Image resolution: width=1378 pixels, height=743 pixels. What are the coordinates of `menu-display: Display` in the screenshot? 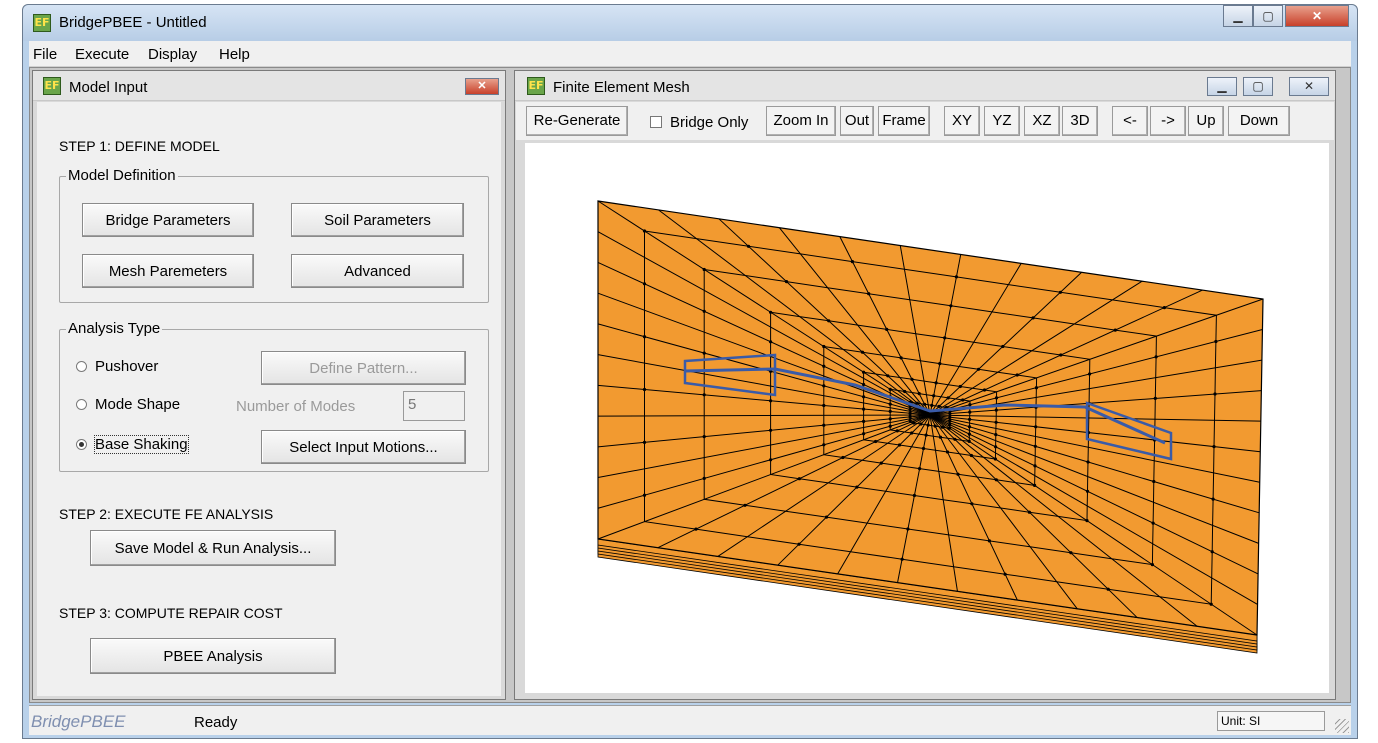 It's located at (172, 54).